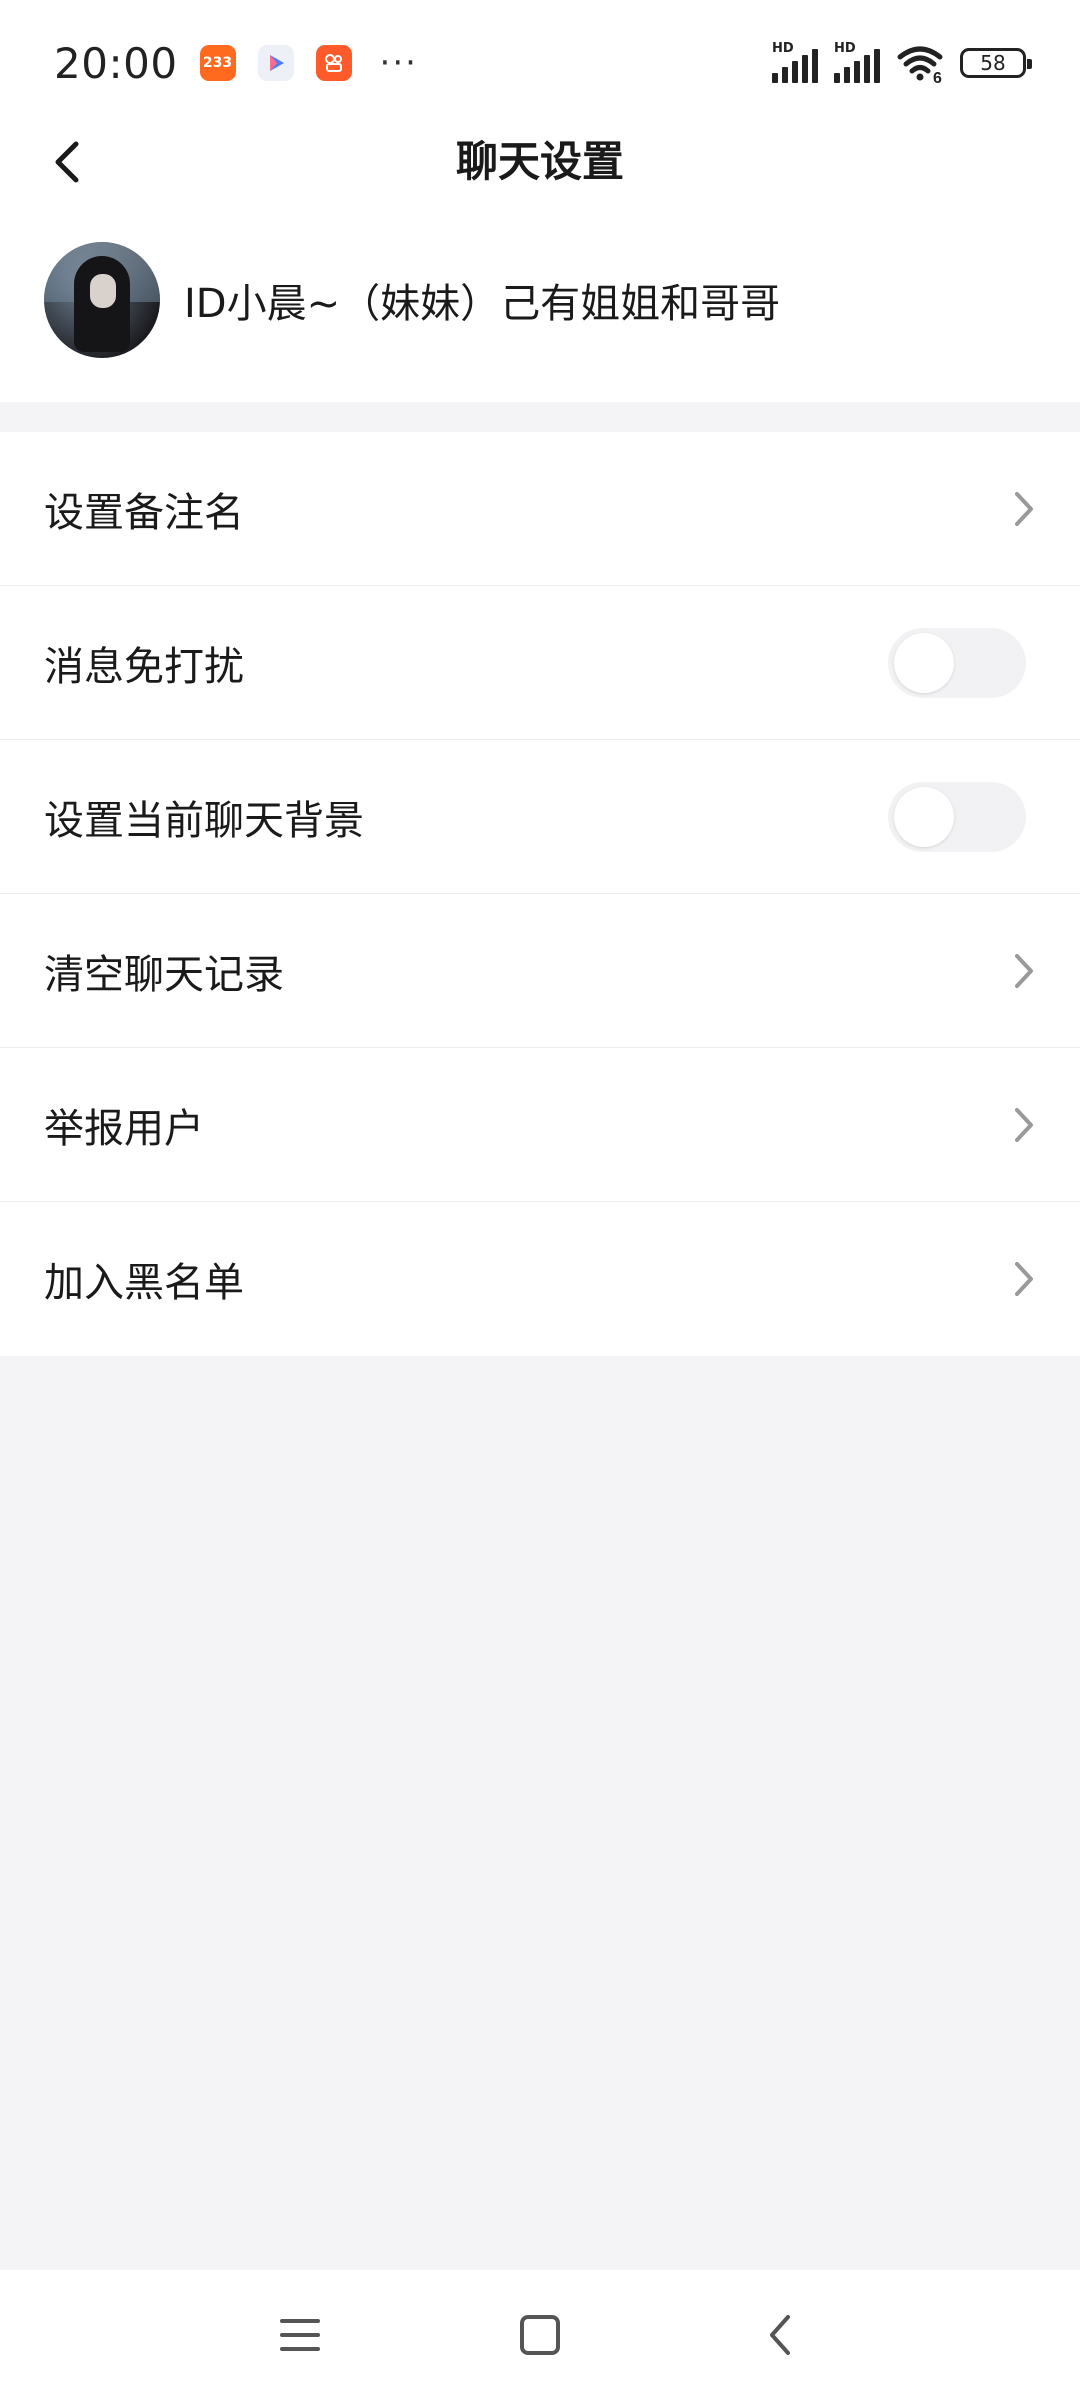  Describe the element at coordinates (540, 663) in the screenshot. I see `setting-do-not-disturb: 消息免打扰` at that location.